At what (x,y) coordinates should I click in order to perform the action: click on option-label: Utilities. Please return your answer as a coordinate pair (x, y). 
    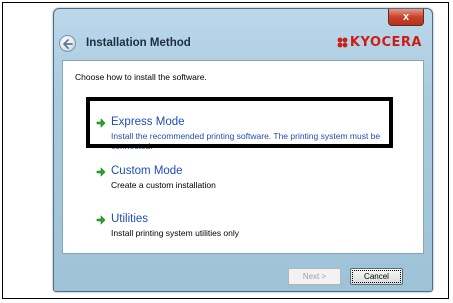
    Looking at the image, I should click on (130, 219).